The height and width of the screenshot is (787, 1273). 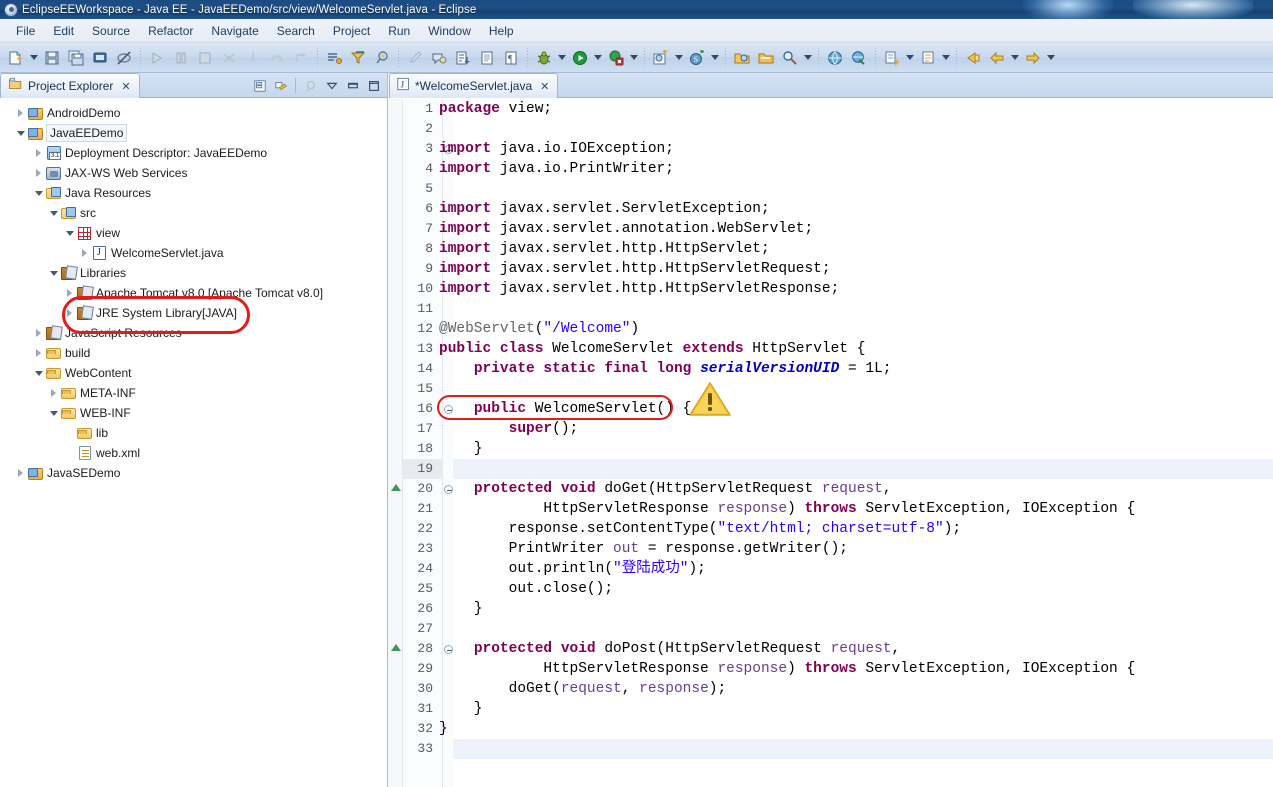 What do you see at coordinates (63, 31) in the screenshot?
I see `menu-edit: Edit` at bounding box center [63, 31].